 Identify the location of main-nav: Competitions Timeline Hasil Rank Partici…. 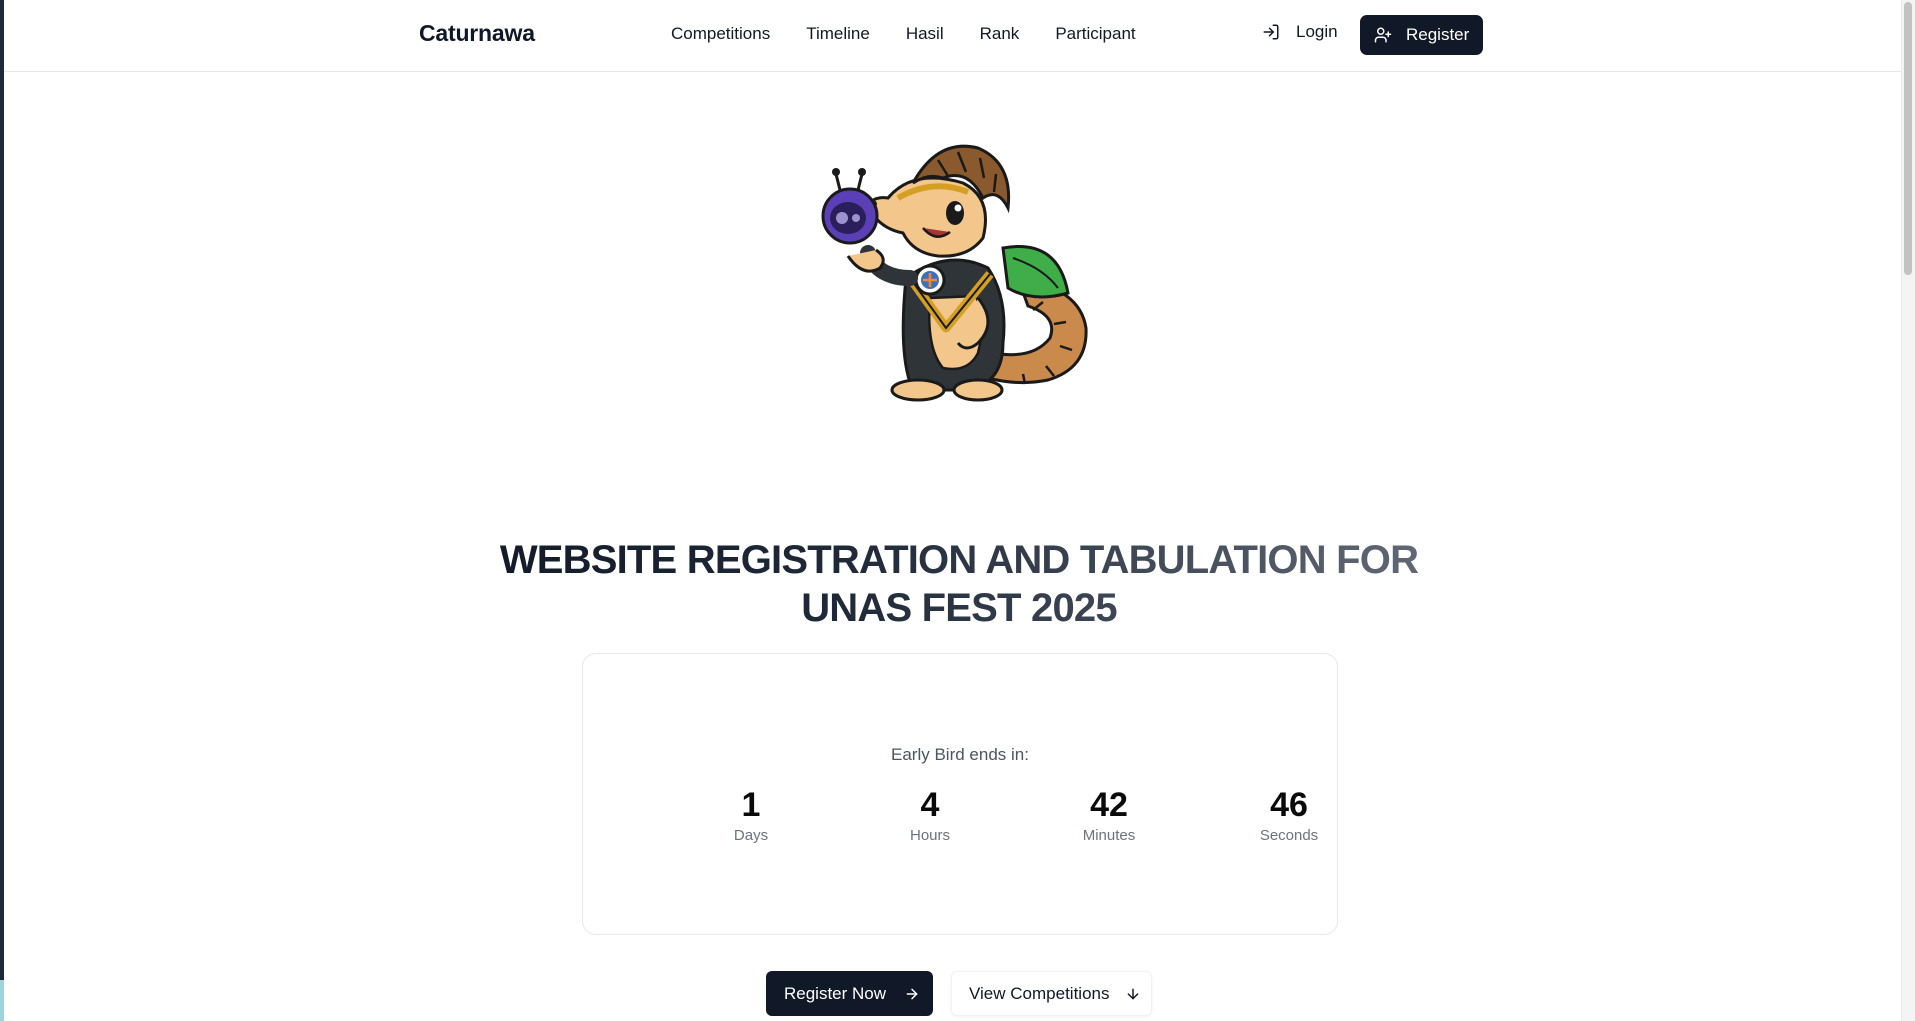
(921, 34).